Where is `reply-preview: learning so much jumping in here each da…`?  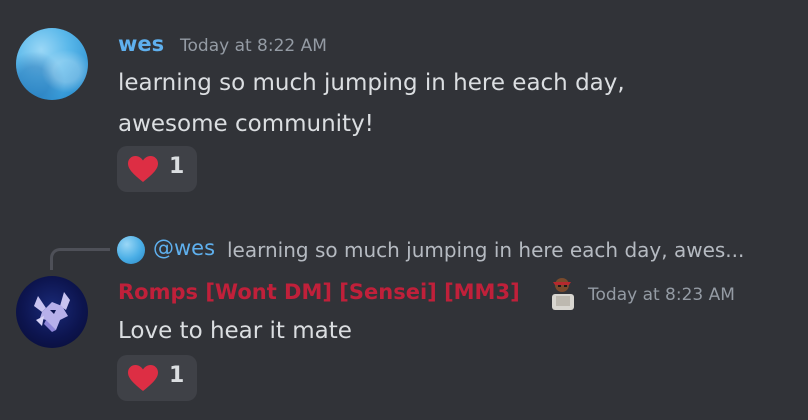
reply-preview: learning so much jumping in here each da… is located at coordinates (485, 250).